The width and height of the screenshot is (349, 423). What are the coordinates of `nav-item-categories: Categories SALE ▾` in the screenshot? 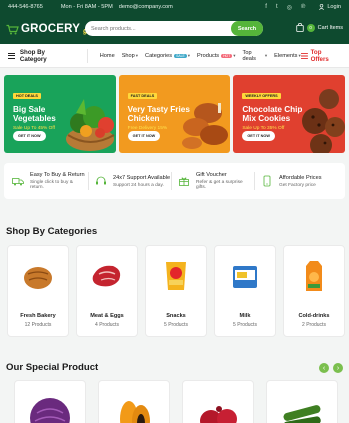 It's located at (167, 56).